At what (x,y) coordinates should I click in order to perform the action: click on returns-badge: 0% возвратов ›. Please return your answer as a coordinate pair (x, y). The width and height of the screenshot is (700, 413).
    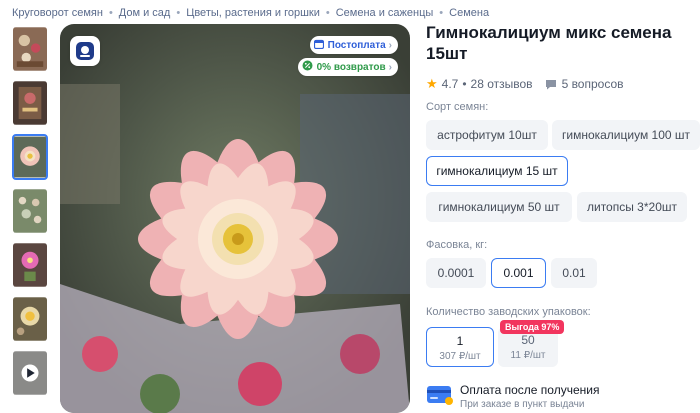
    Looking at the image, I should click on (347, 67).